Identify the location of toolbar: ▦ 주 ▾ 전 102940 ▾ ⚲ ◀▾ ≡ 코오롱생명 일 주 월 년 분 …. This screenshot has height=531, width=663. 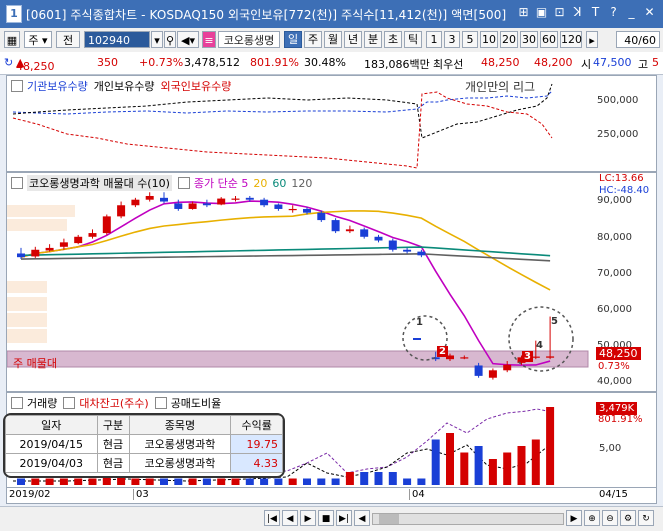
(331, 40).